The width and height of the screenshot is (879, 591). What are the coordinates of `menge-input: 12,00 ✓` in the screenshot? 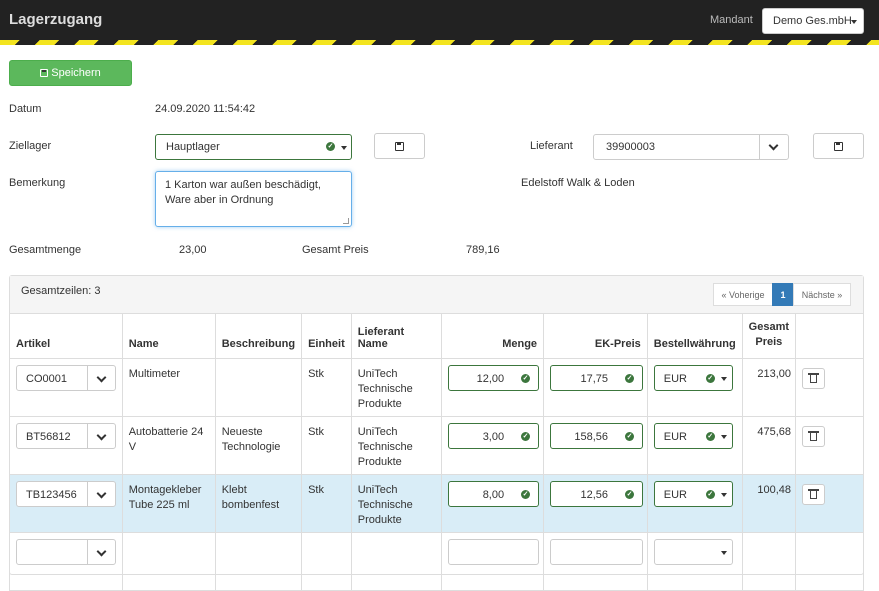 It's located at (494, 378).